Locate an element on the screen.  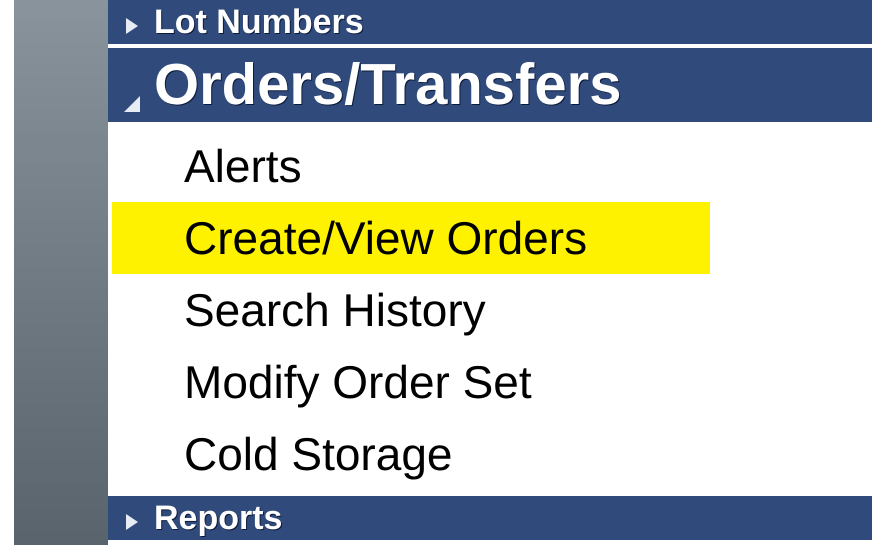
menu-header: Reports is located at coordinates (490, 518).